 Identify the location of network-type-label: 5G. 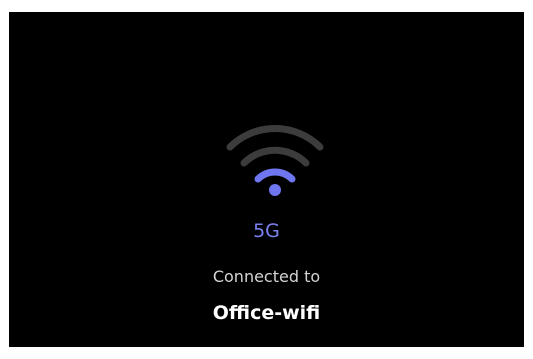
(266, 231).